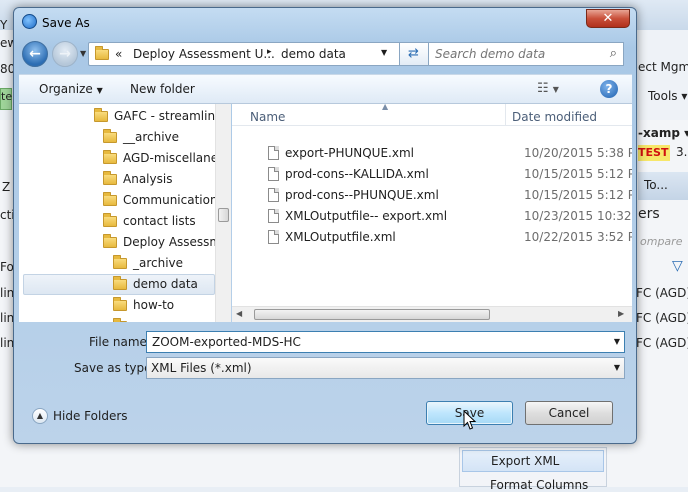  I want to click on dialog-title: Save As, so click(66, 23).